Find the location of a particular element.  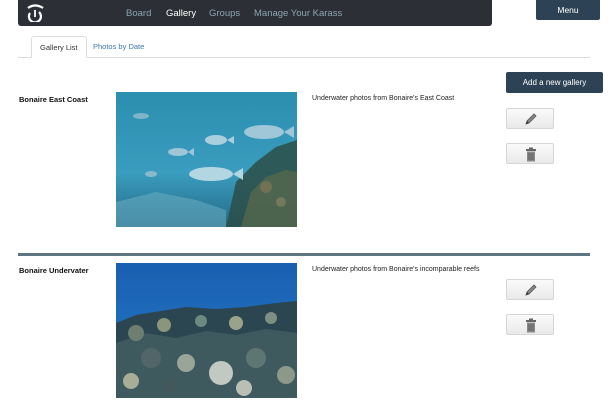

tab-photos-by-date: Photos by Date is located at coordinates (118, 47).